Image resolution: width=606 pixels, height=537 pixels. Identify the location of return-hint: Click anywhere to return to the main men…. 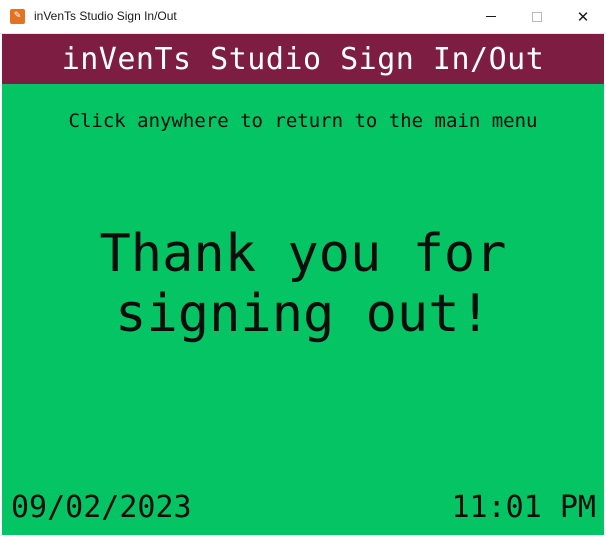
(303, 121).